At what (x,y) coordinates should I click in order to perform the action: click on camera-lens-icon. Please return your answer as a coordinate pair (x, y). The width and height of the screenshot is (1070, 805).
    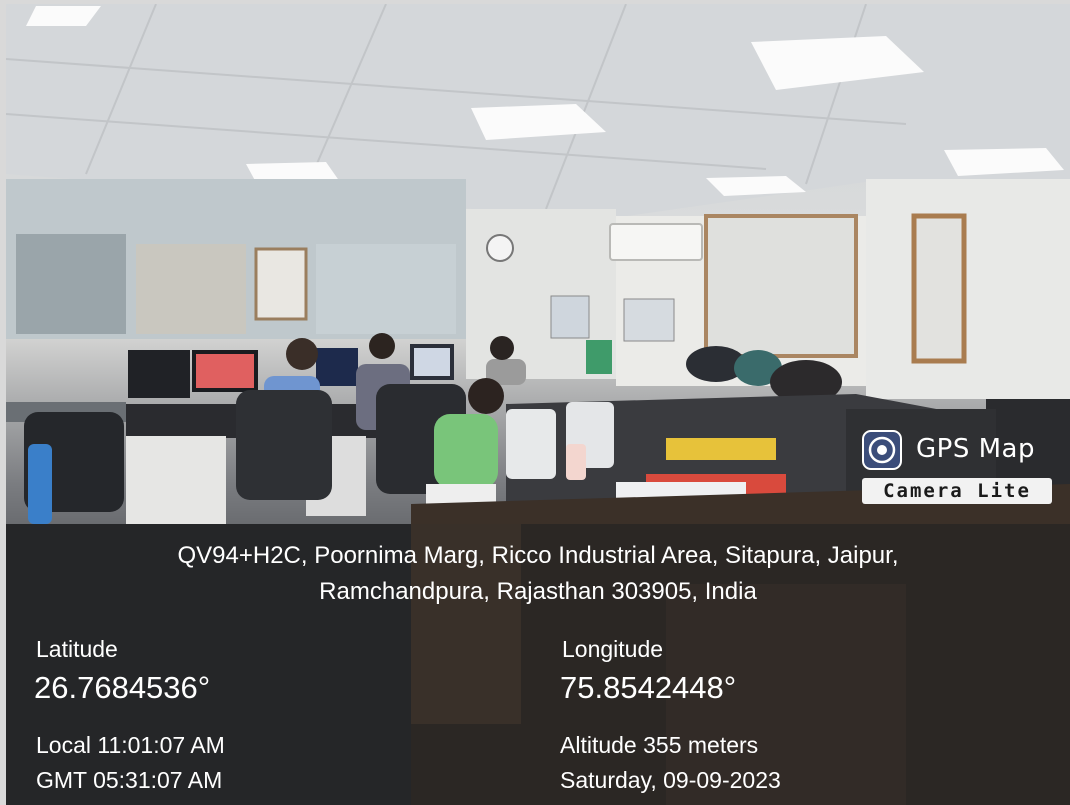
    Looking at the image, I should click on (882, 450).